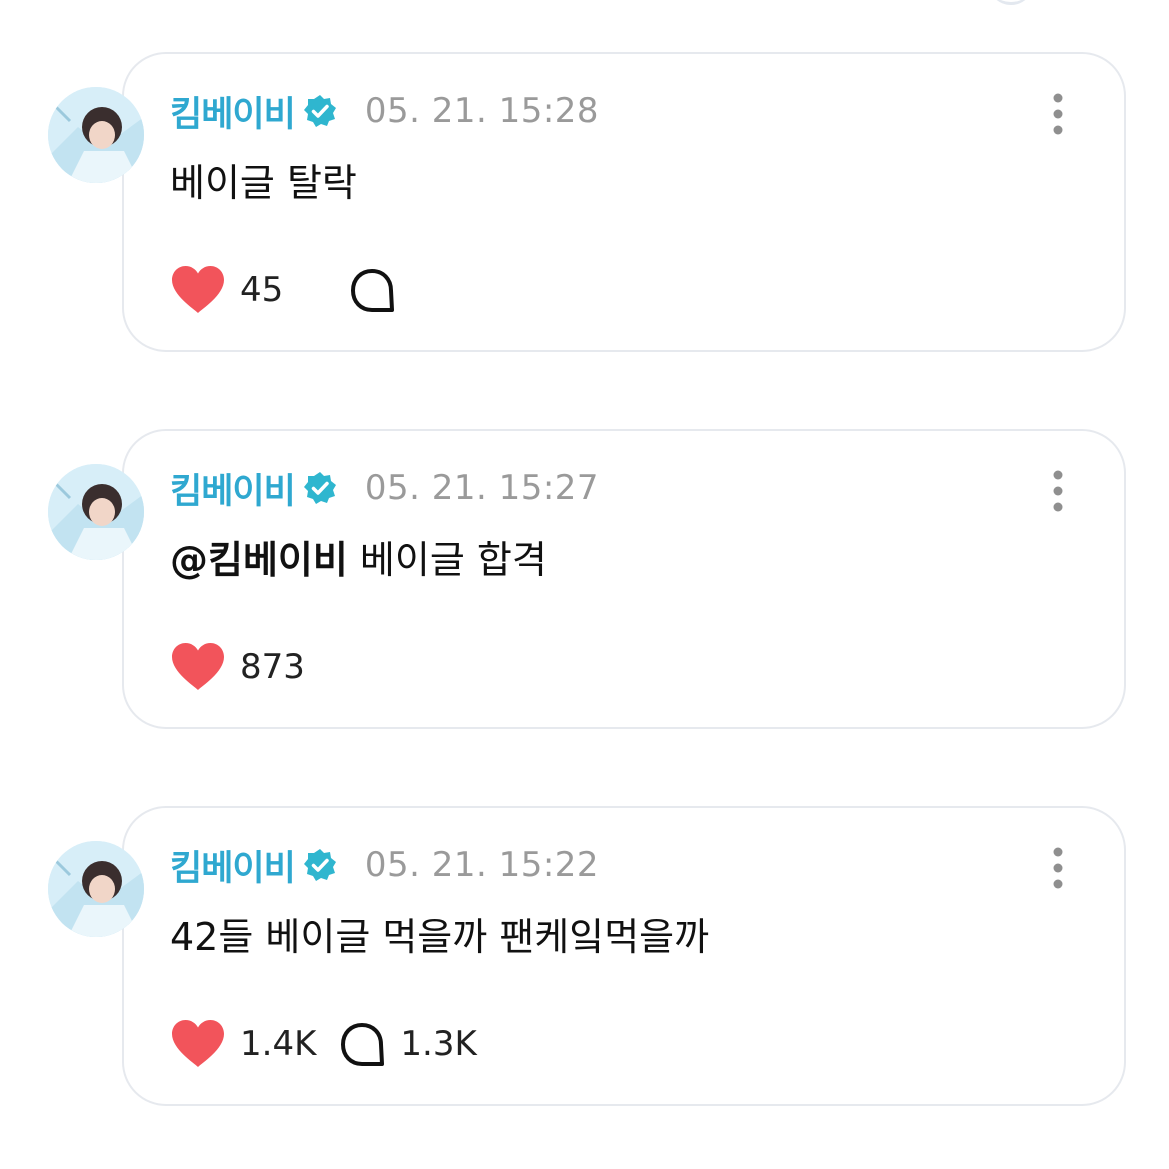 This screenshot has width=1169, height=1169. I want to click on post-actions: 1.4K 1.3K, so click(323, 1044).